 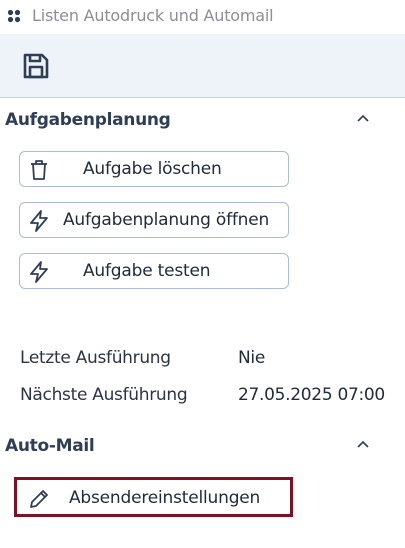 What do you see at coordinates (50, 446) in the screenshot?
I see `section-title-automail: Auto-Mail` at bounding box center [50, 446].